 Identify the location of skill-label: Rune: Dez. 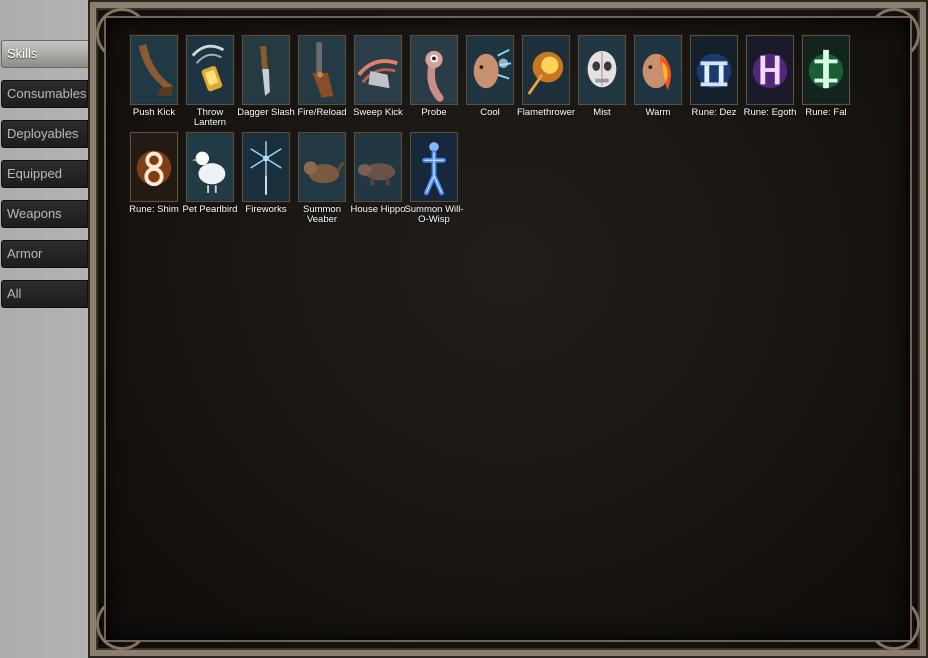
(714, 112).